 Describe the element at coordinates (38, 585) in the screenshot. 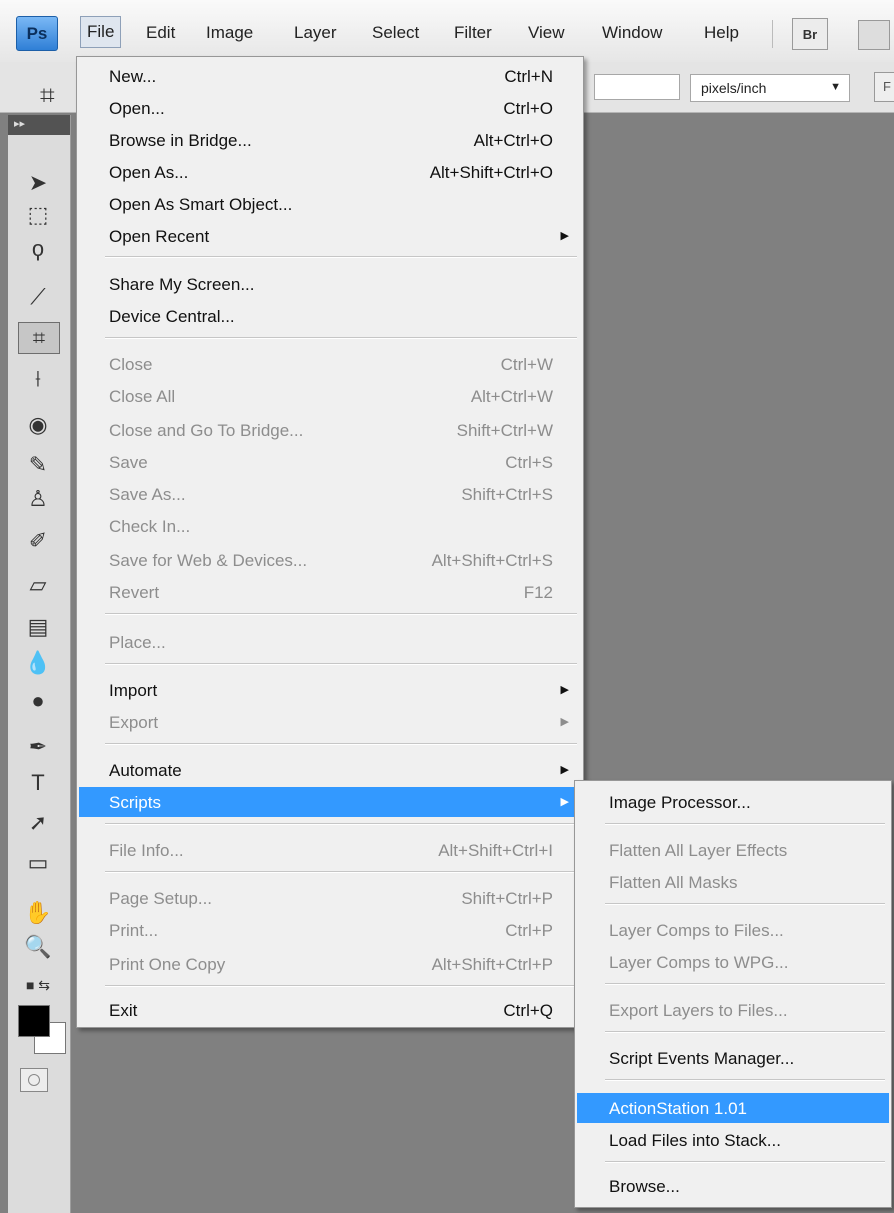

I see `eraser-tool-icon: ▱` at that location.